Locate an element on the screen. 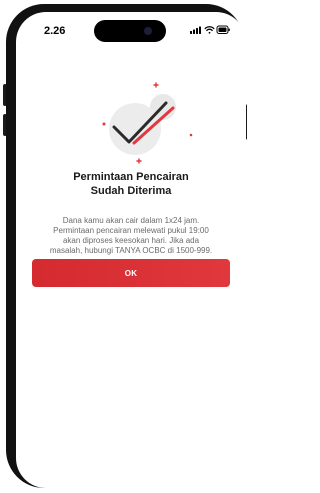 Image resolution: width=320 pixels, height=493 pixels. ok-button: OK is located at coordinates (131, 273).